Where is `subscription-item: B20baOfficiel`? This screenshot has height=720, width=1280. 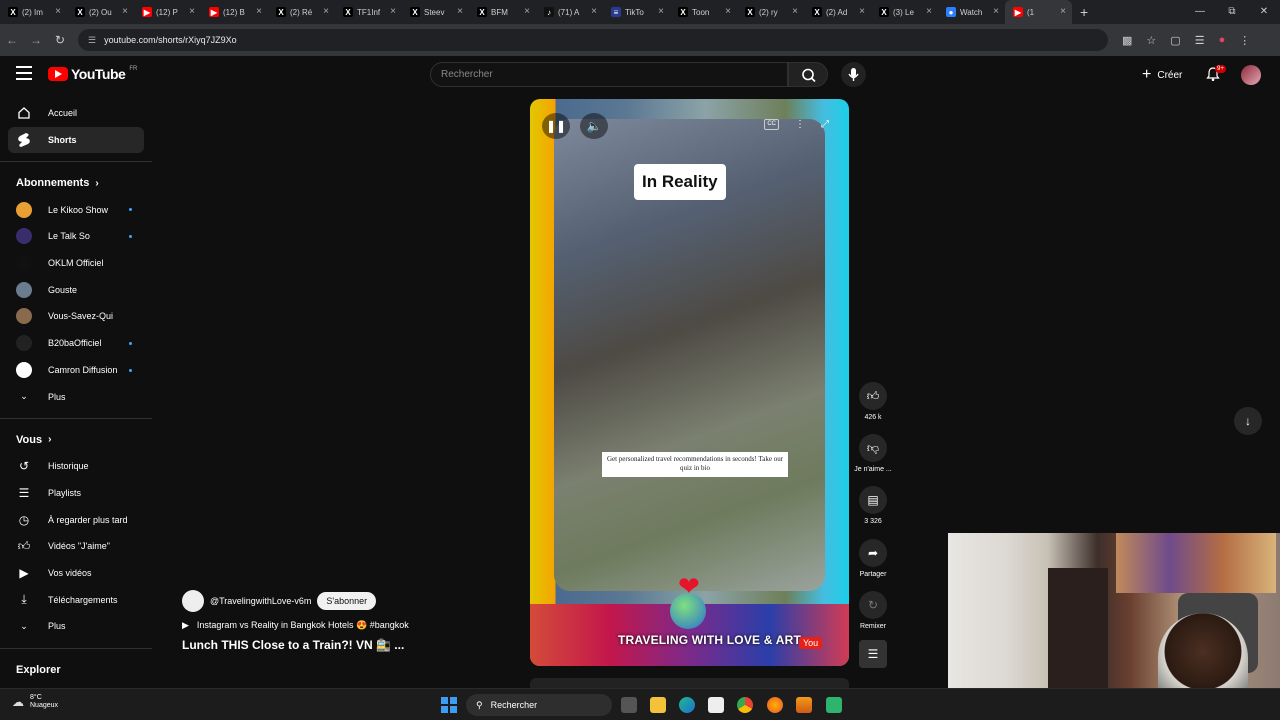
subscription-item: B20baOfficiel is located at coordinates (77, 343).